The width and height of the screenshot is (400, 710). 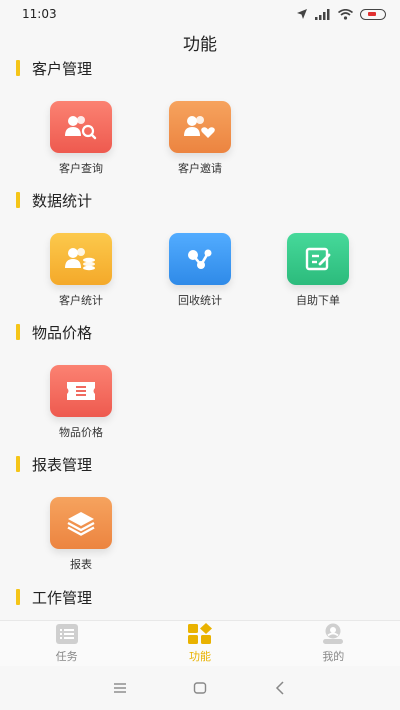 I want to click on customer-invite-icon, so click(x=200, y=127).